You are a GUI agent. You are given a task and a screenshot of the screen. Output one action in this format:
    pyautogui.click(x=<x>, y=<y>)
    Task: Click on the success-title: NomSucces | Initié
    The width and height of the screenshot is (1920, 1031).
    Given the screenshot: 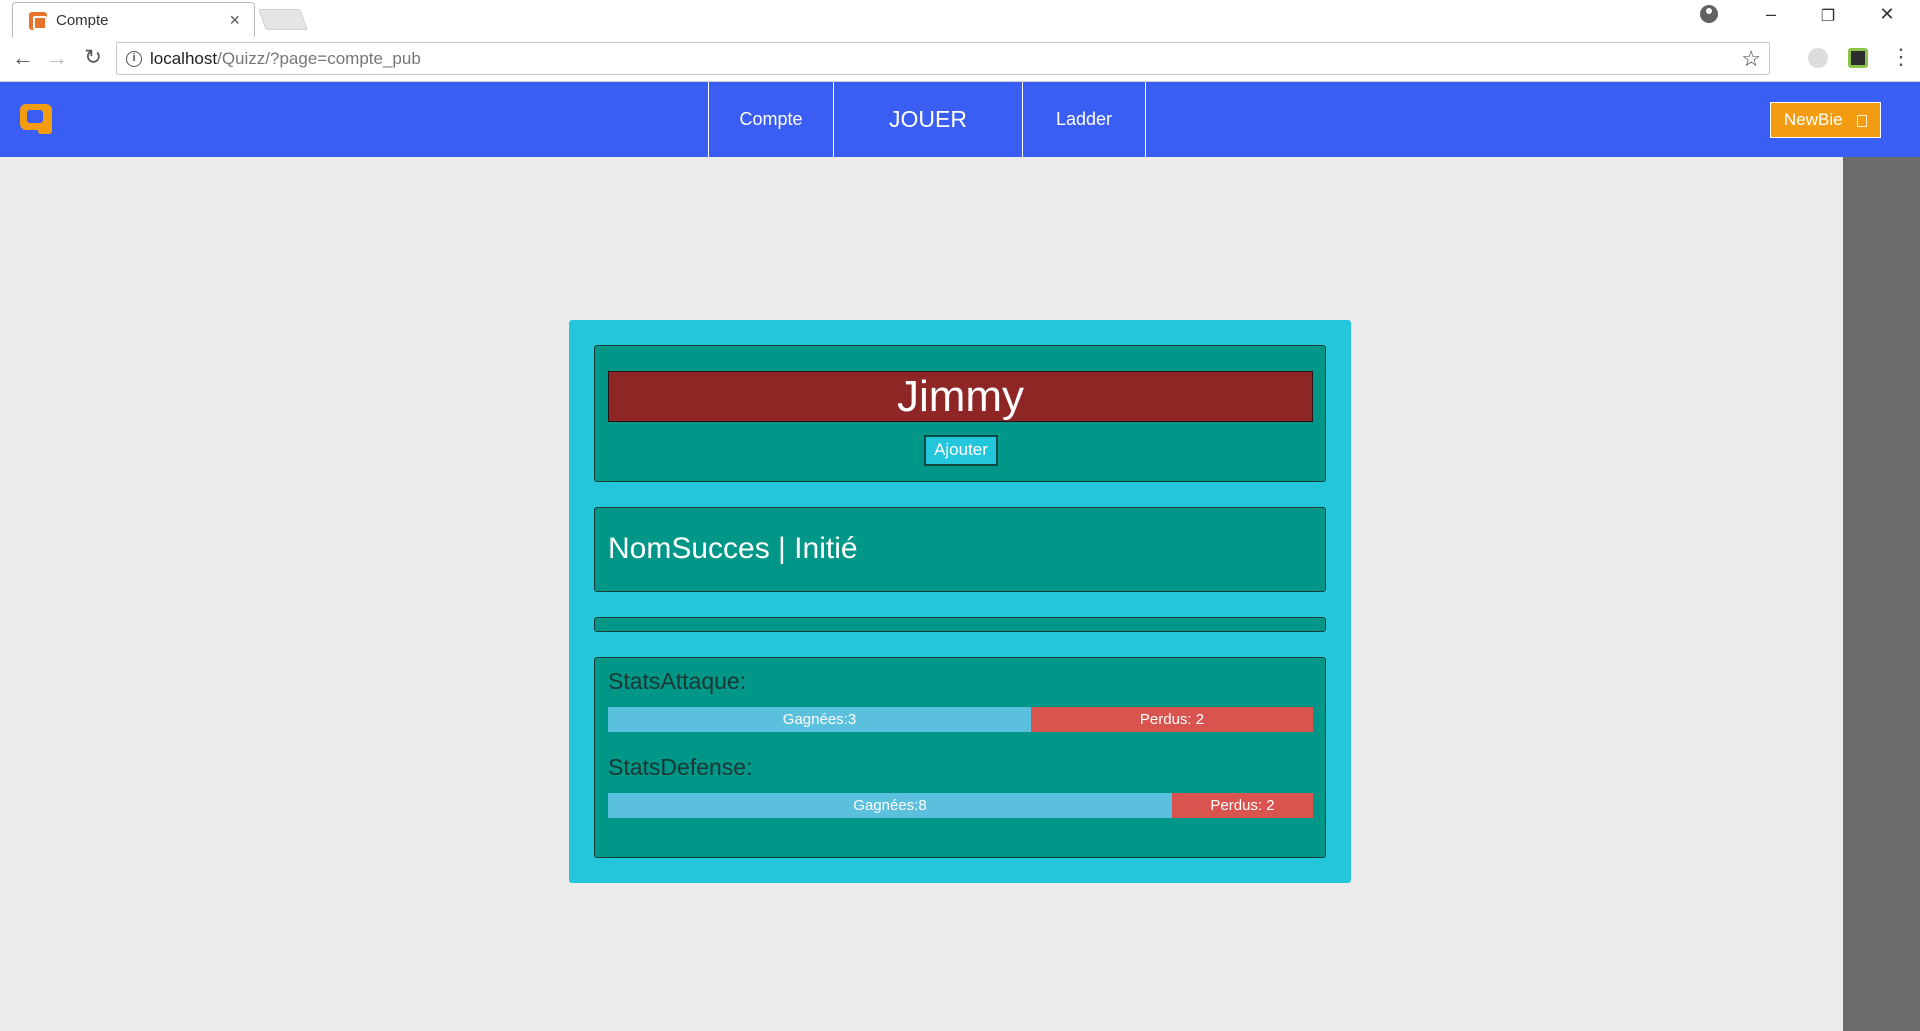 What is the action you would take?
    pyautogui.click(x=733, y=548)
    